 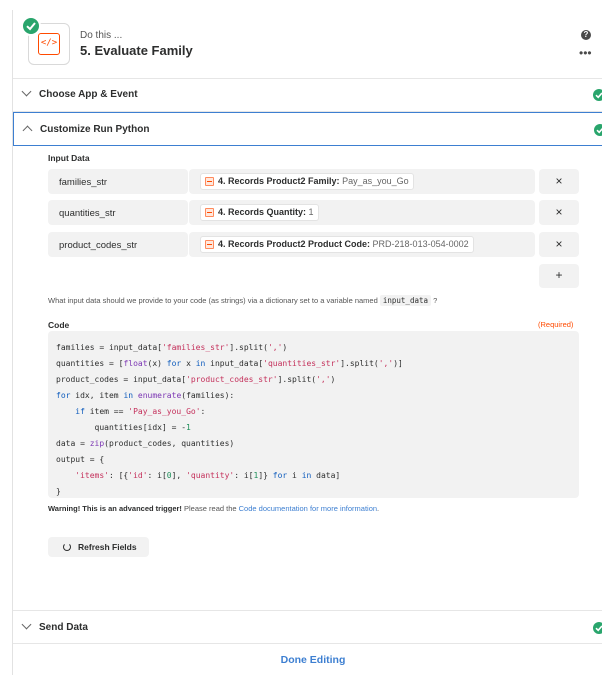 I want to click on code-line: output = {, so click(x=80, y=459).